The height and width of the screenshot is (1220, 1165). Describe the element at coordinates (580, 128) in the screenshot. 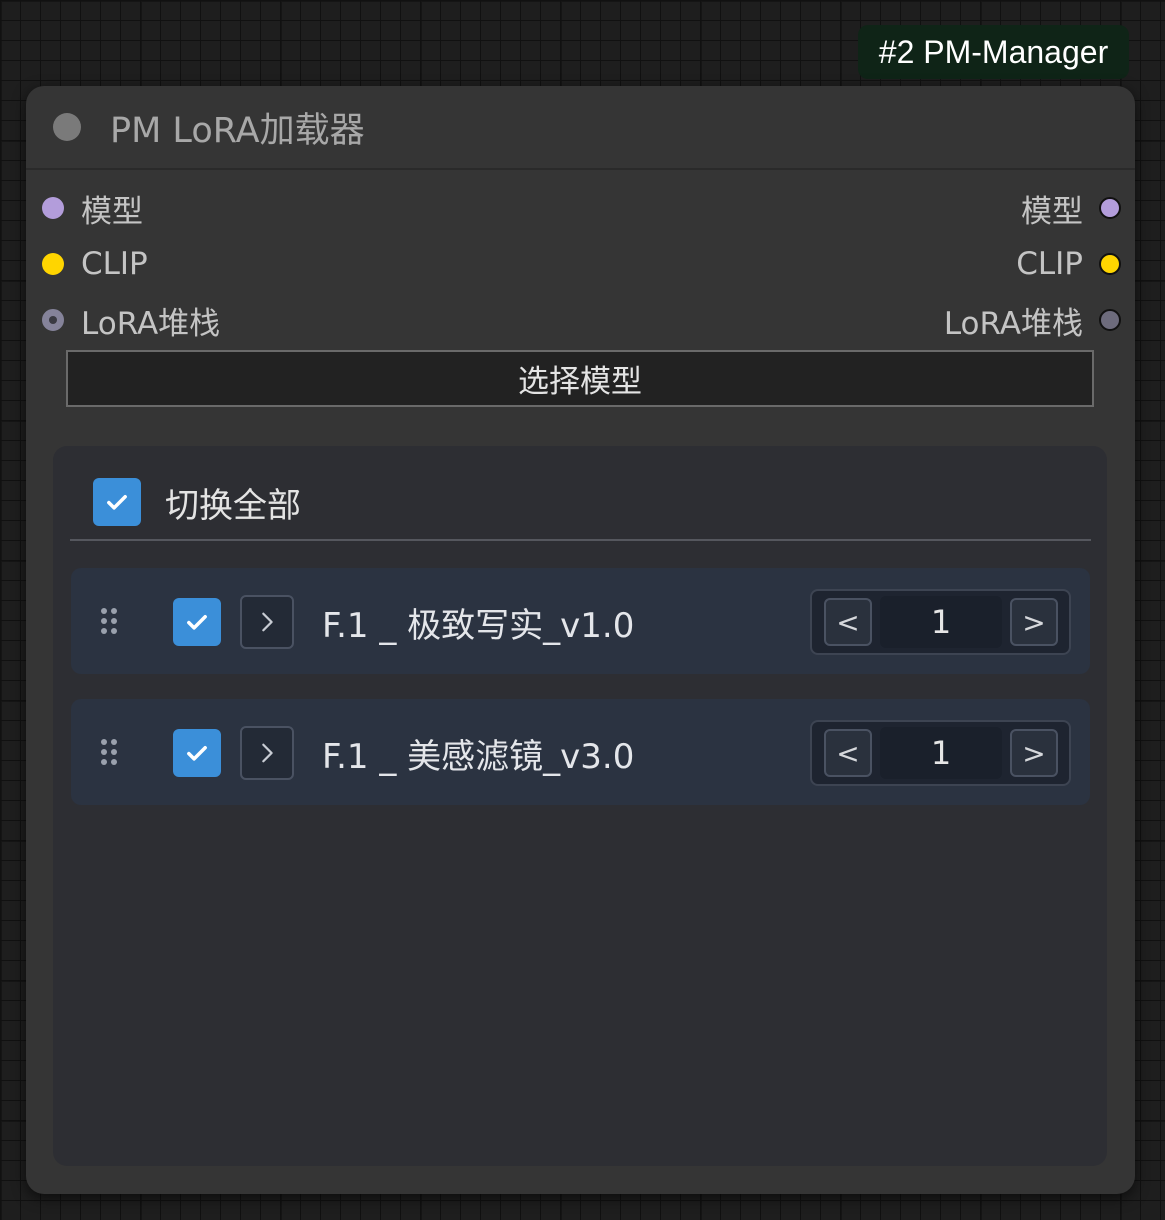

I see `node-title-bar: PM LoRA加载器` at that location.